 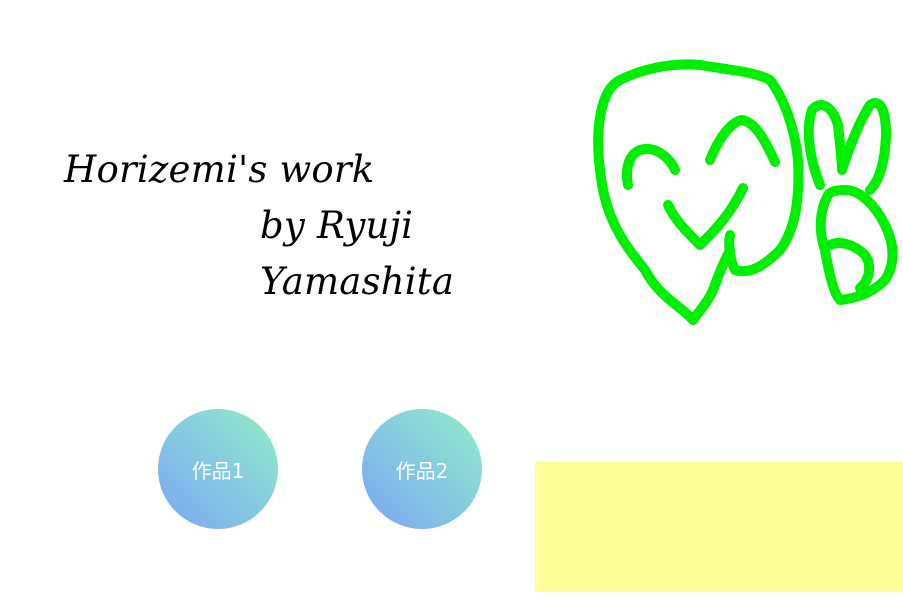 I want to click on page-title: Horizemi's work, so click(x=219, y=169).